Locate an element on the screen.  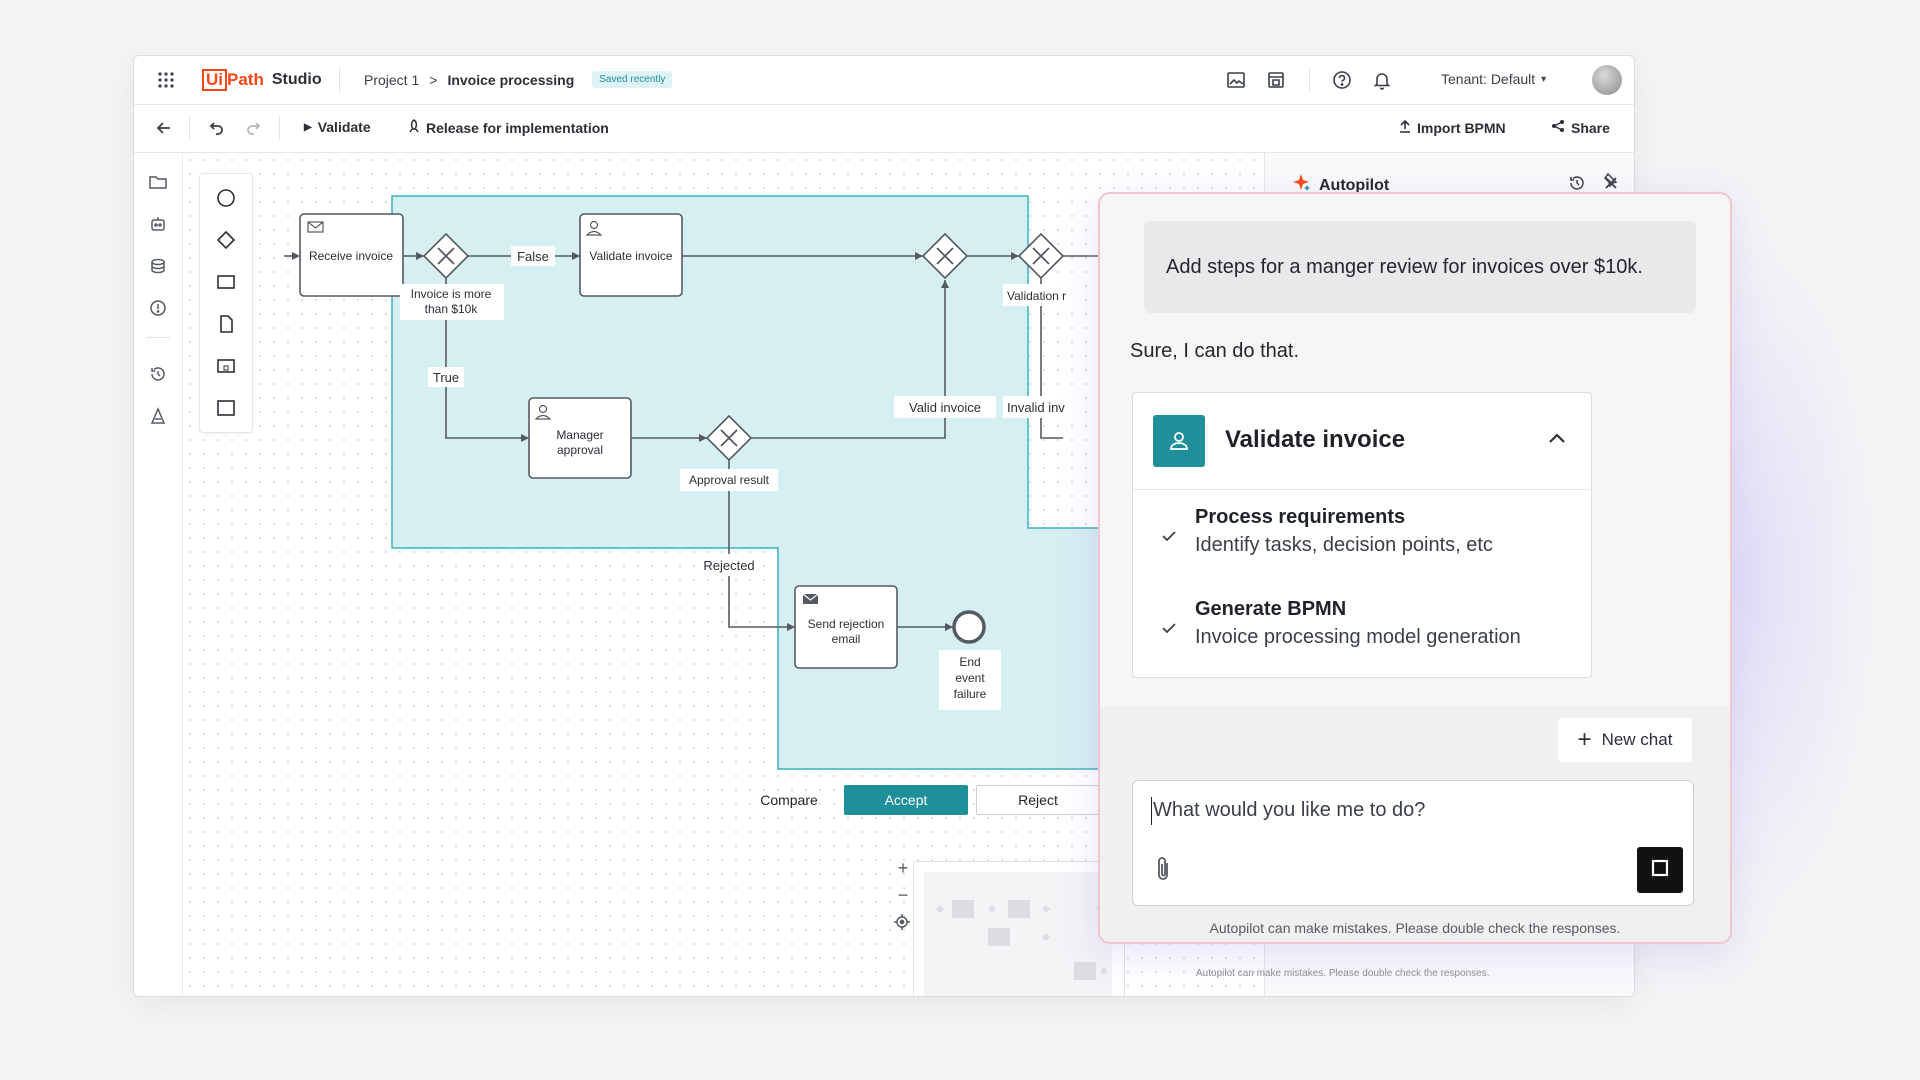
chevron-up-icon is located at coordinates (1557, 439).